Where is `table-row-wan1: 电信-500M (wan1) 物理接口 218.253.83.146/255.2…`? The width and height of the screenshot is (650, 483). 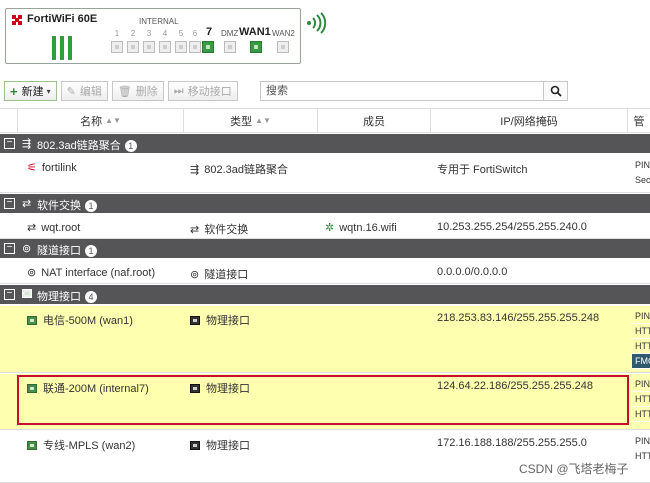 table-row-wan1: 电信-500M (wan1) 物理接口 218.253.83.146/255.2… is located at coordinates (325, 339).